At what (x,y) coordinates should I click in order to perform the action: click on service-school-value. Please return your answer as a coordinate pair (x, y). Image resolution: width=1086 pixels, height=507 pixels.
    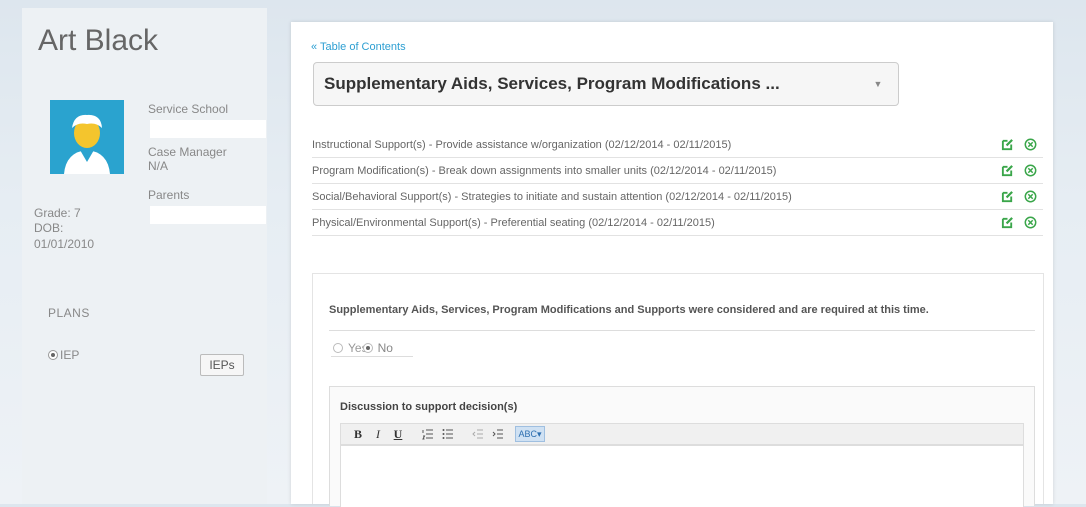
    Looking at the image, I should click on (208, 129).